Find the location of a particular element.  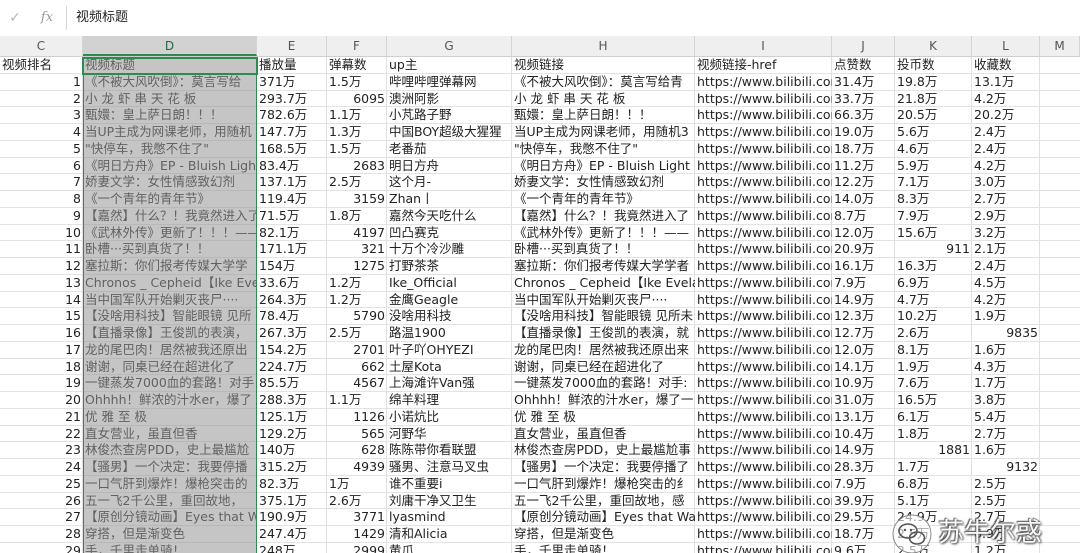

cell: 明日方舟 is located at coordinates (449, 166).